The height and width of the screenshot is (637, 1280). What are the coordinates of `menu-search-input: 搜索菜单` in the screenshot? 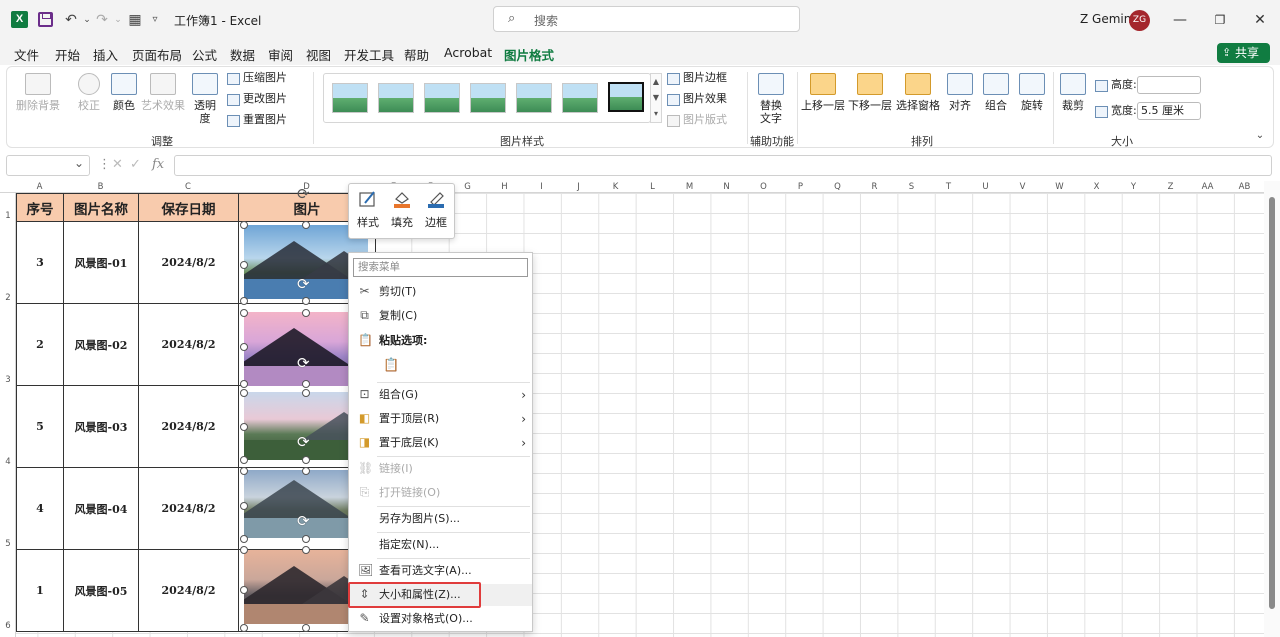 It's located at (440, 267).